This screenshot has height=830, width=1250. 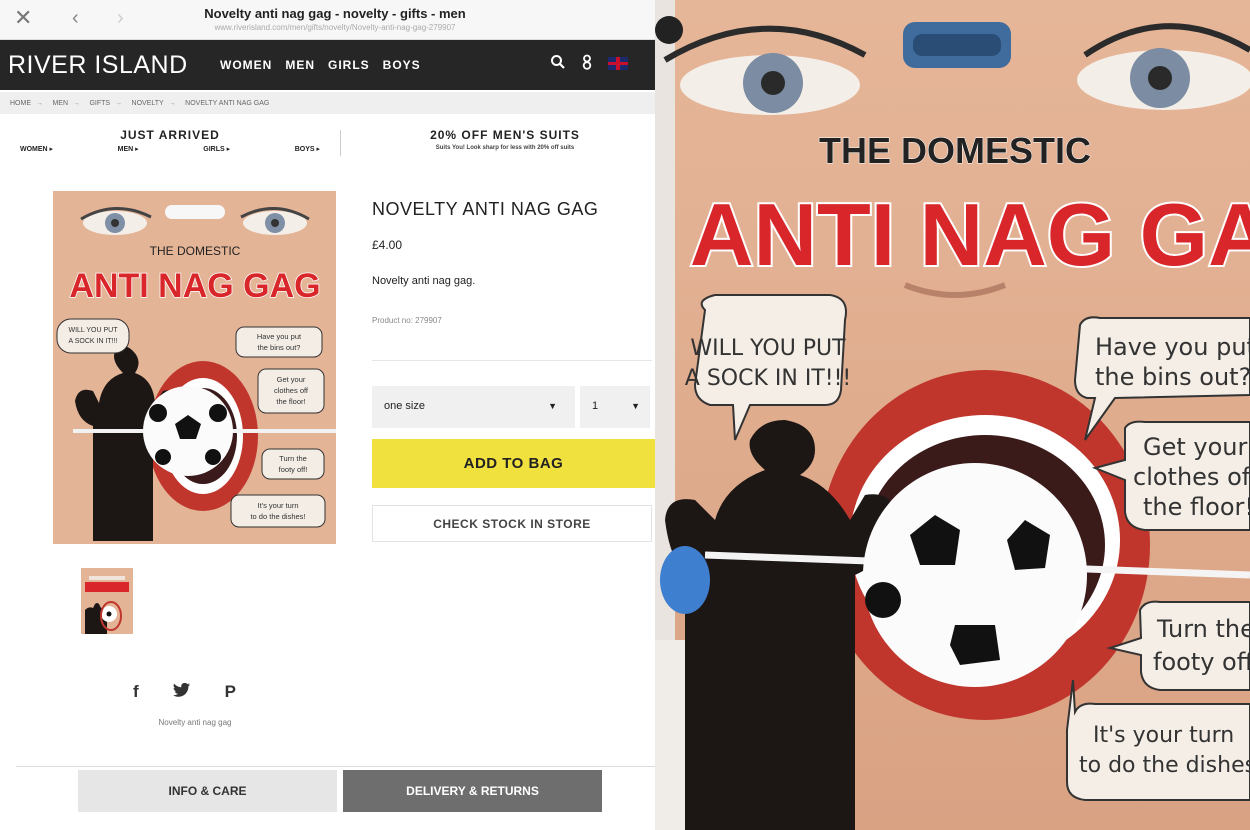 I want to click on add-to-bag-button: ADD TO BAG, so click(x=513, y=463).